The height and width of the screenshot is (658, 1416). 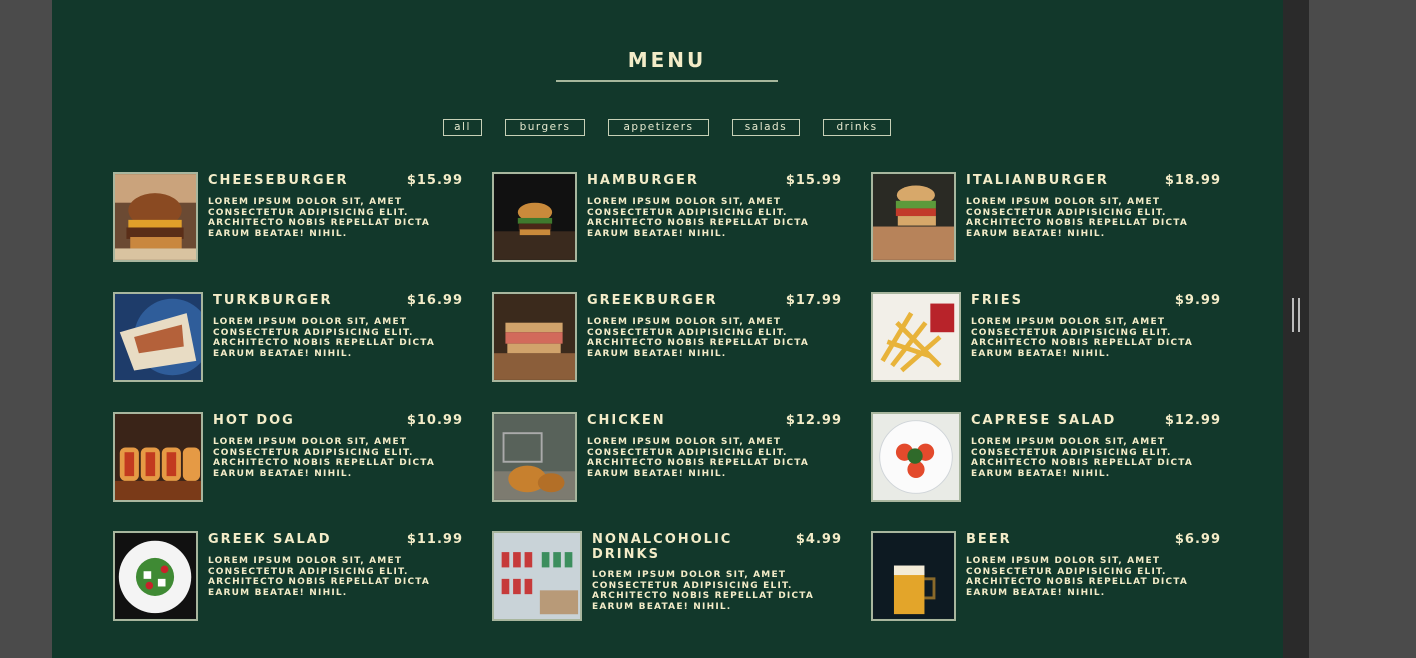 I want to click on item-name: GREEK SALAD, so click(x=270, y=539).